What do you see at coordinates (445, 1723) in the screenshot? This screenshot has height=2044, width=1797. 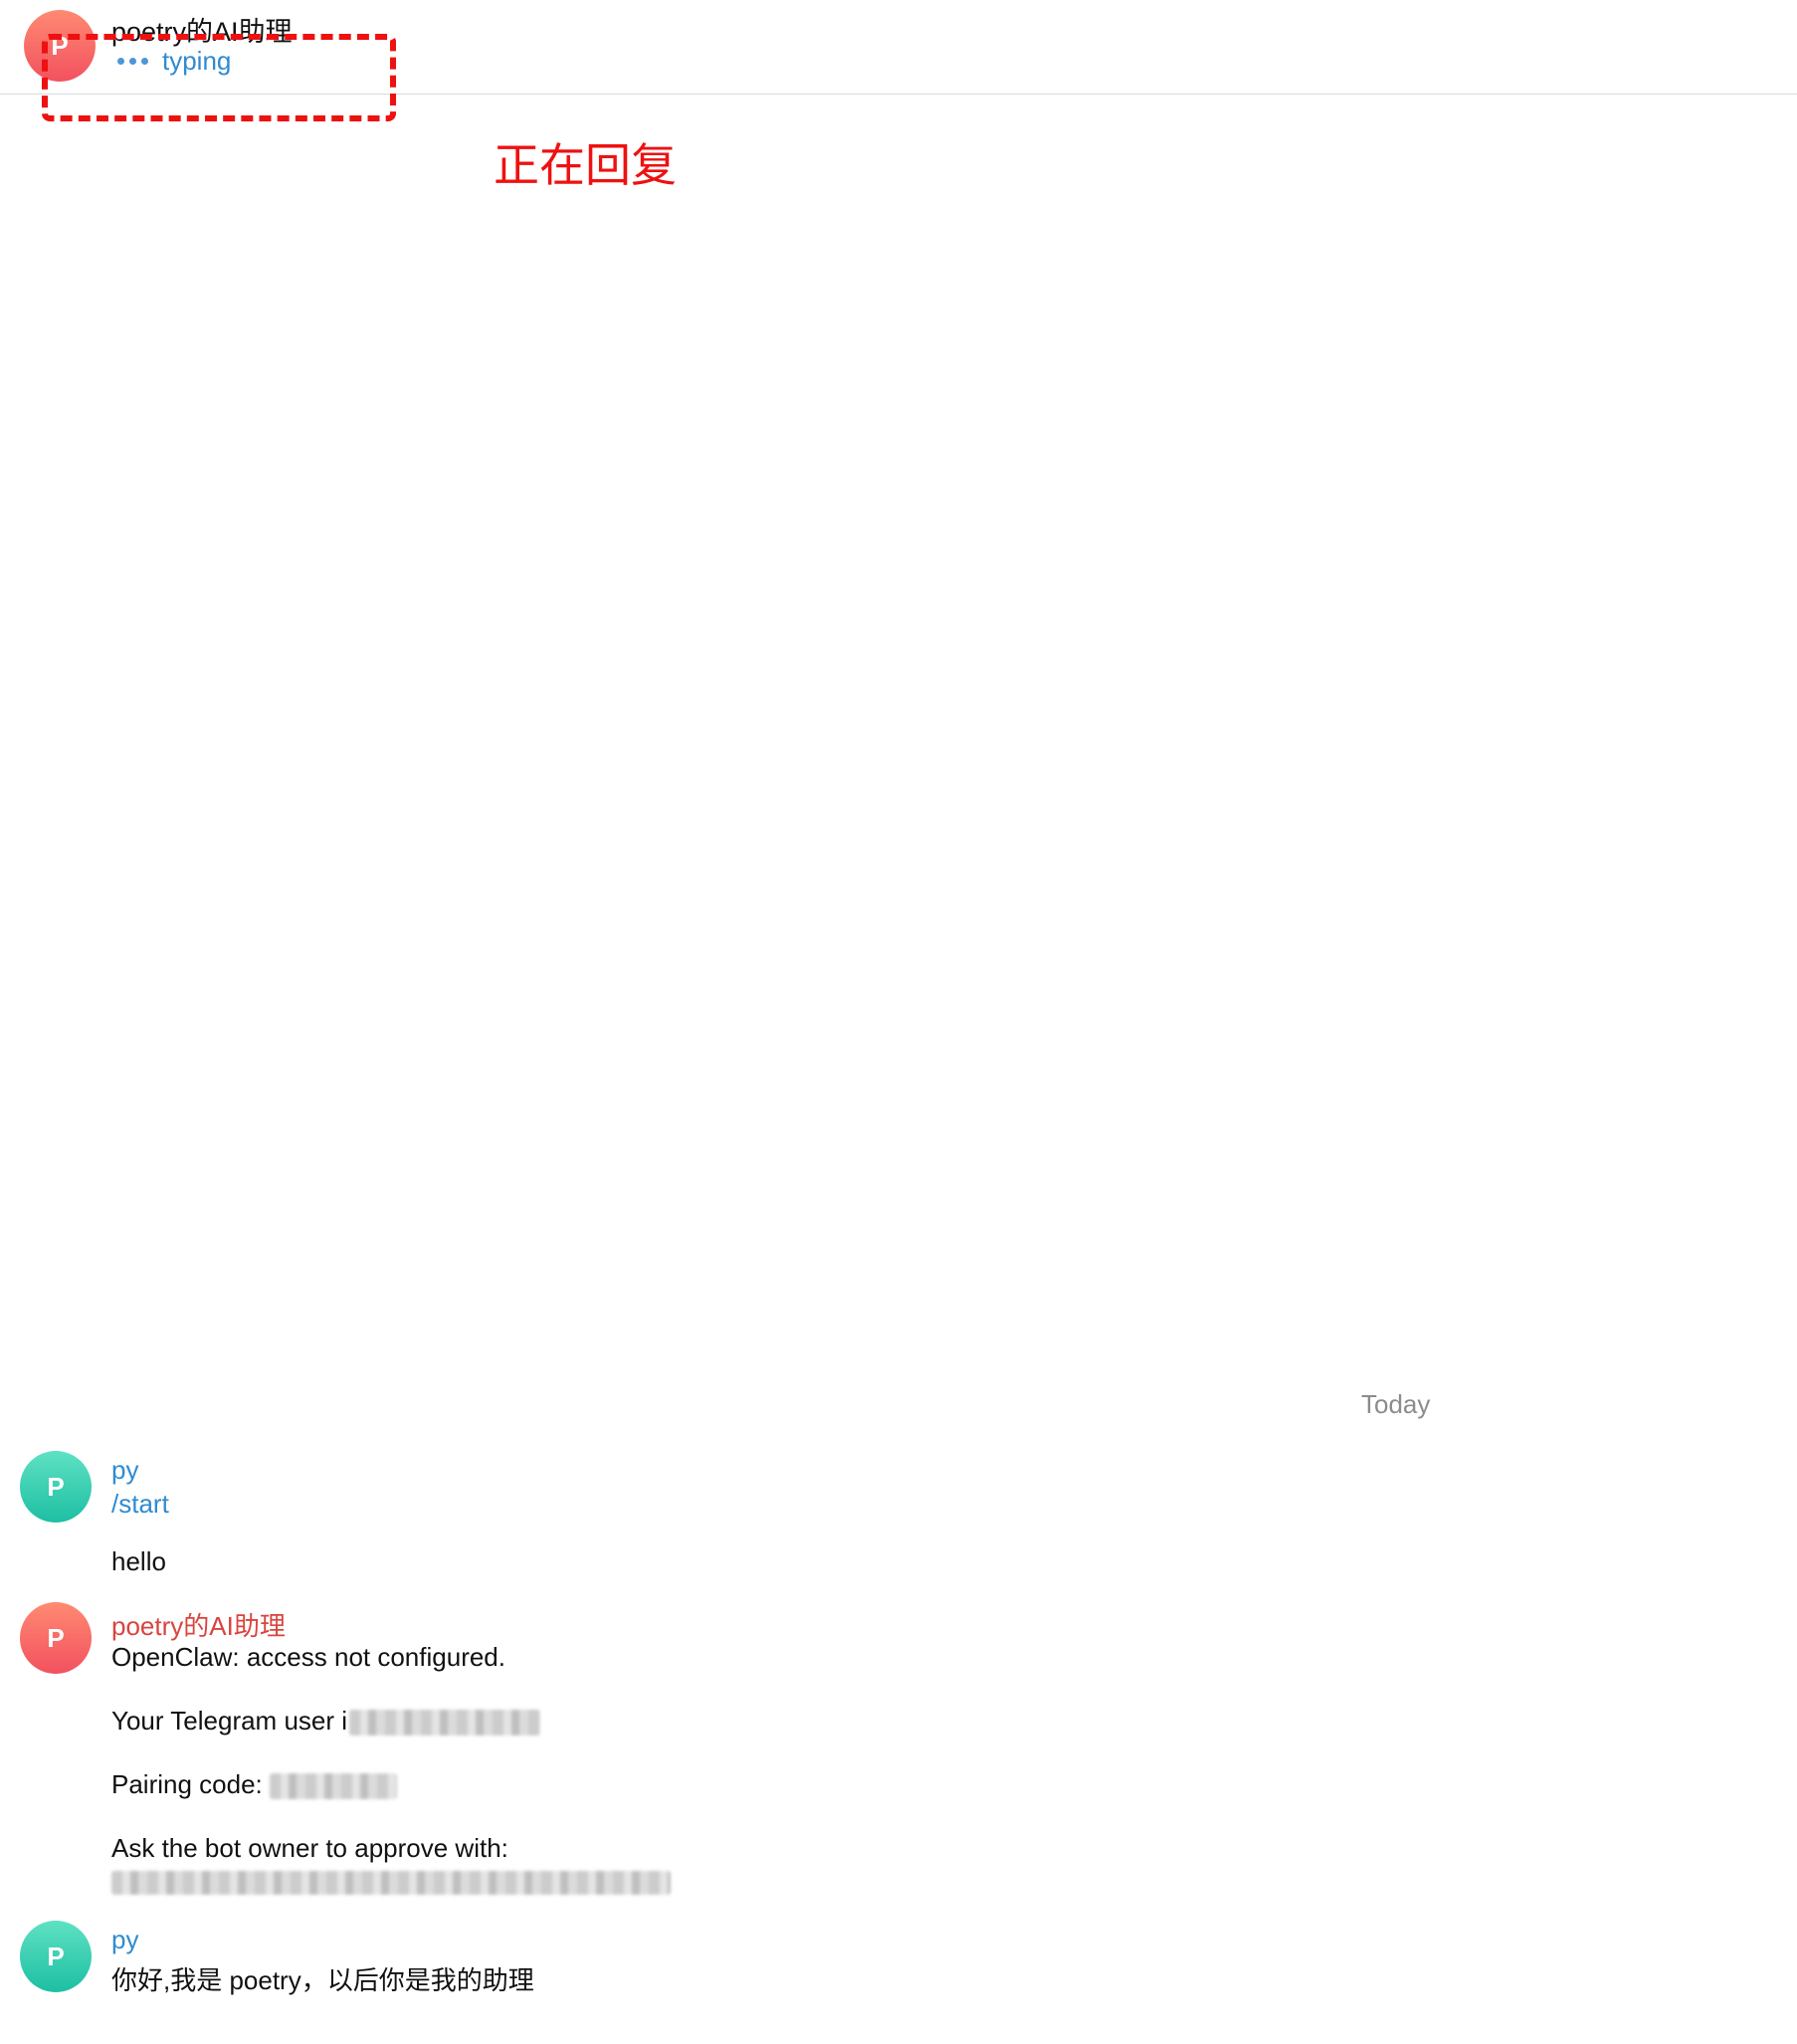 I see `redacted-user-id` at bounding box center [445, 1723].